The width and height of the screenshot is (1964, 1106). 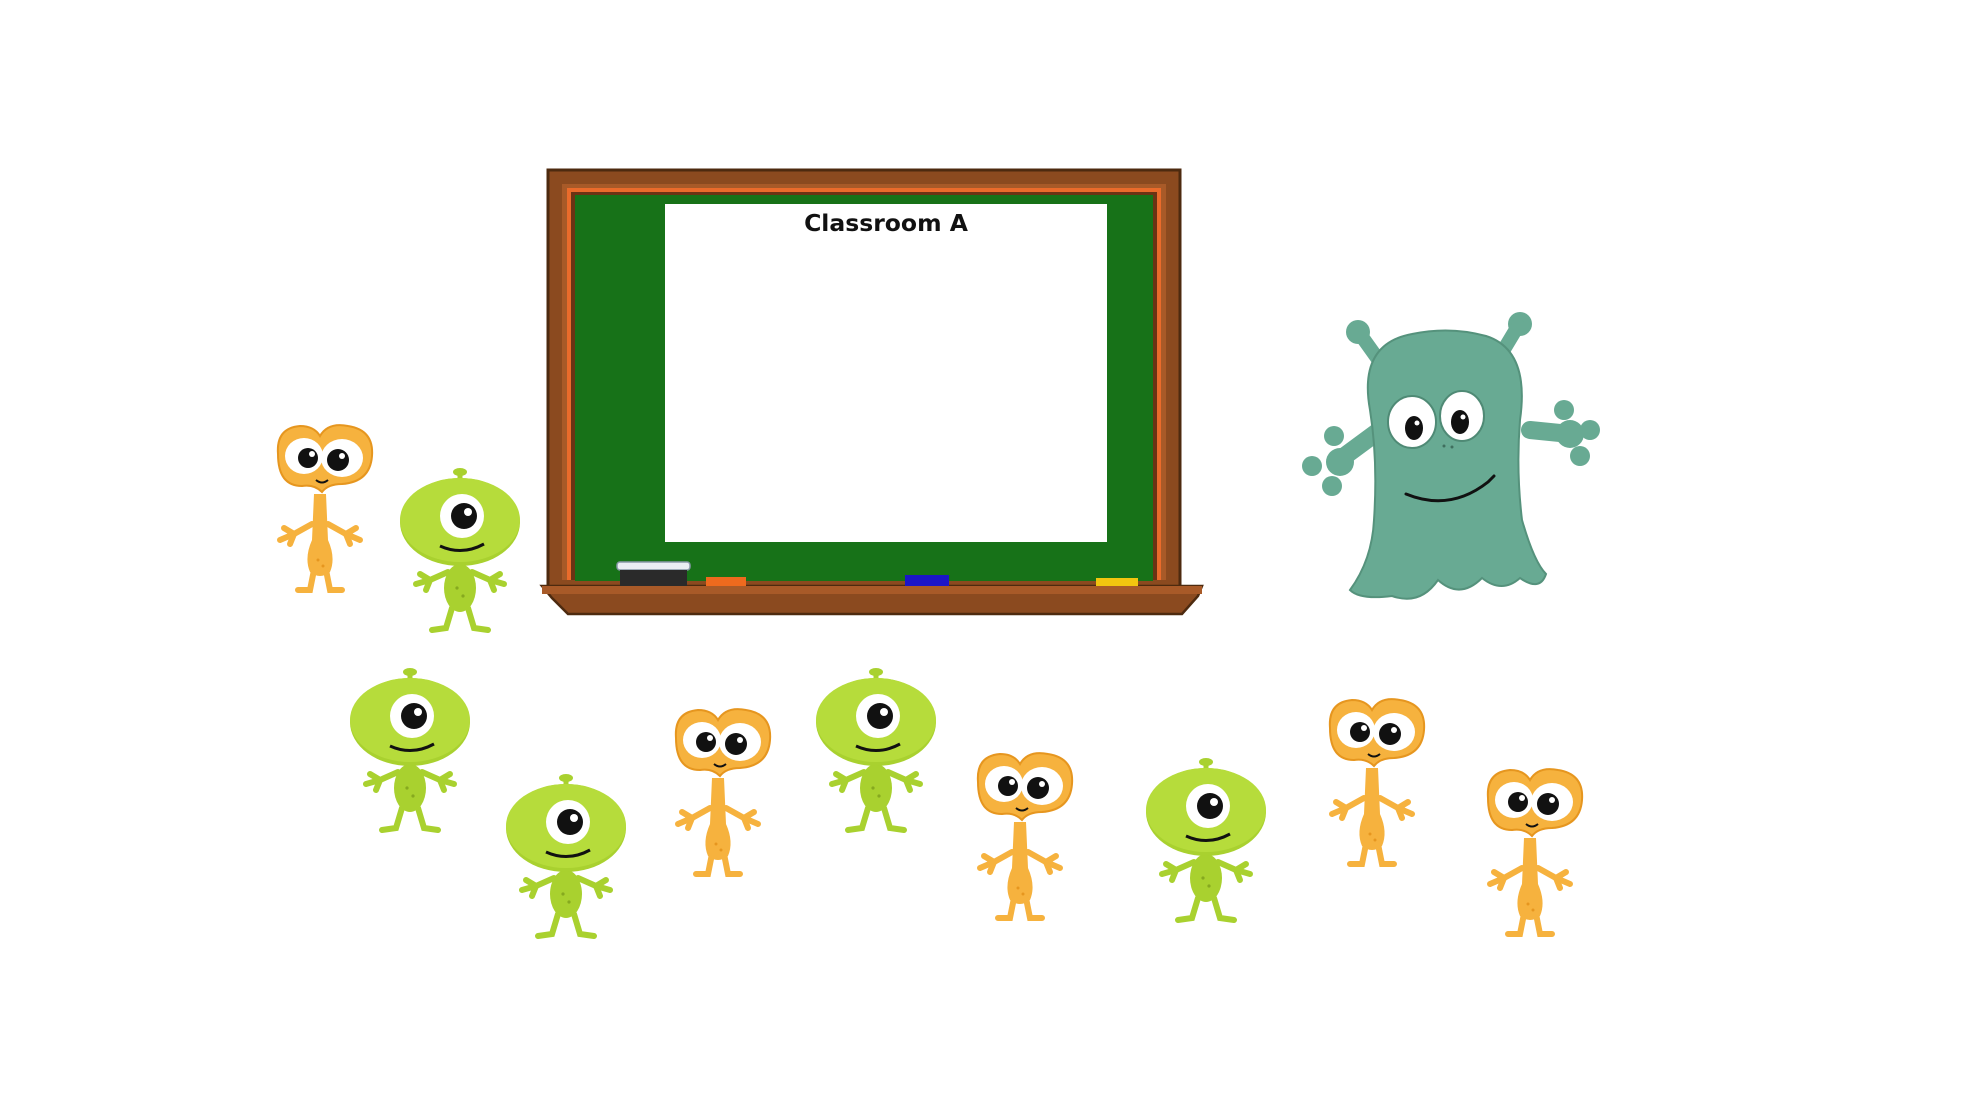 I want to click on chalkboard-paper, so click(x=886, y=373).